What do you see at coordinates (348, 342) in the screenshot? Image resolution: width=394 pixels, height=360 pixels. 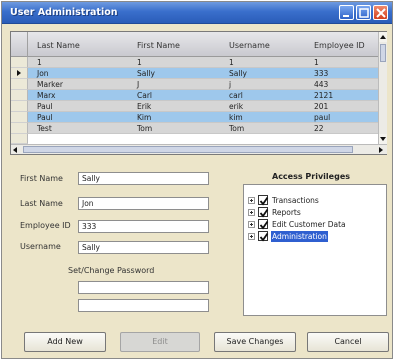 I see `cancel-button: Cancel` at bounding box center [348, 342].